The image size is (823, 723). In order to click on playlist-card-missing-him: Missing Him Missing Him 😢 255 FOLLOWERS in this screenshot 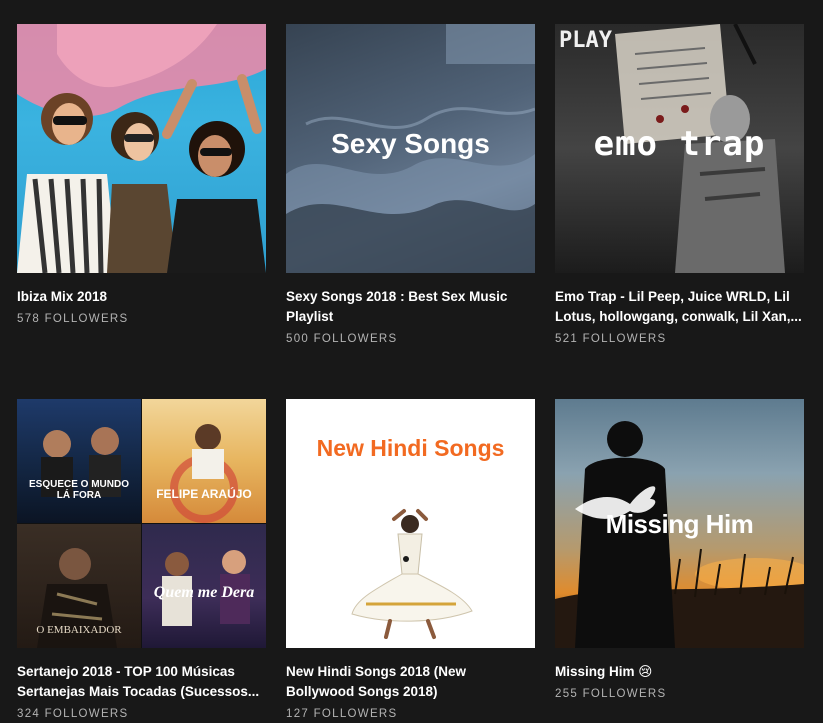, I will do `click(679, 549)`.